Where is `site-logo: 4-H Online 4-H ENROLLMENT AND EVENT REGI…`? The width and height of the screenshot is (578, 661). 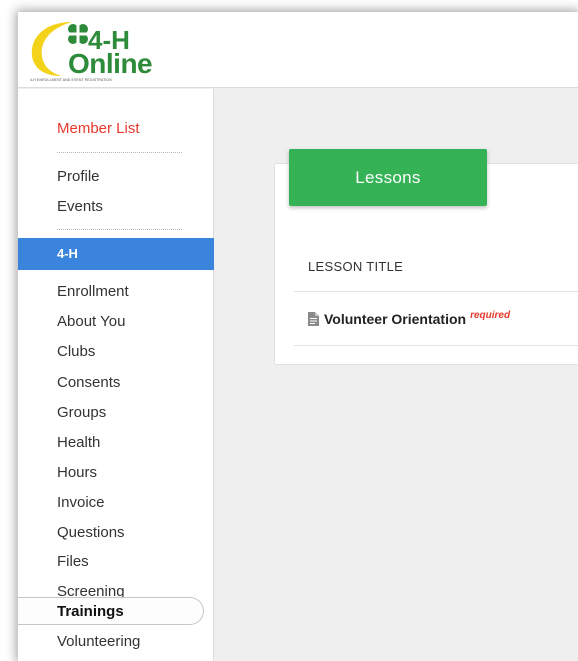
site-logo: 4-H Online 4-H ENROLLMENT AND EVENT REGI… is located at coordinates (93, 50).